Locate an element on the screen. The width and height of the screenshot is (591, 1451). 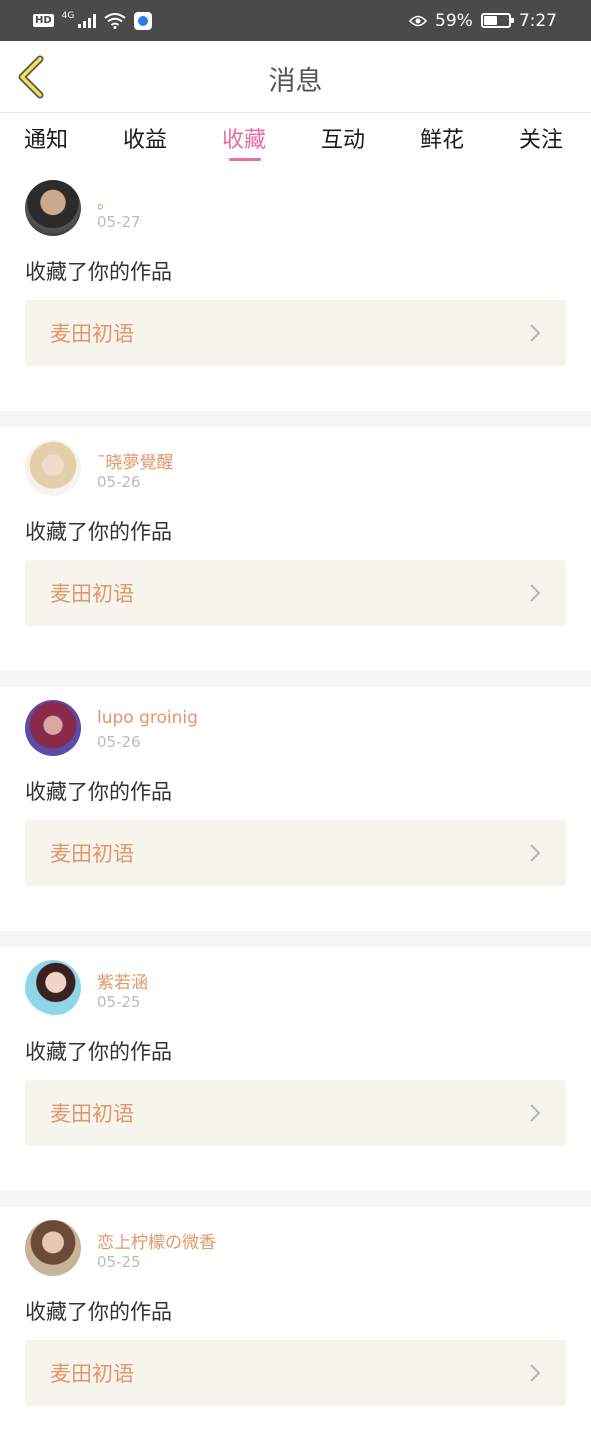
clock: 7:27 is located at coordinates (537, 20).